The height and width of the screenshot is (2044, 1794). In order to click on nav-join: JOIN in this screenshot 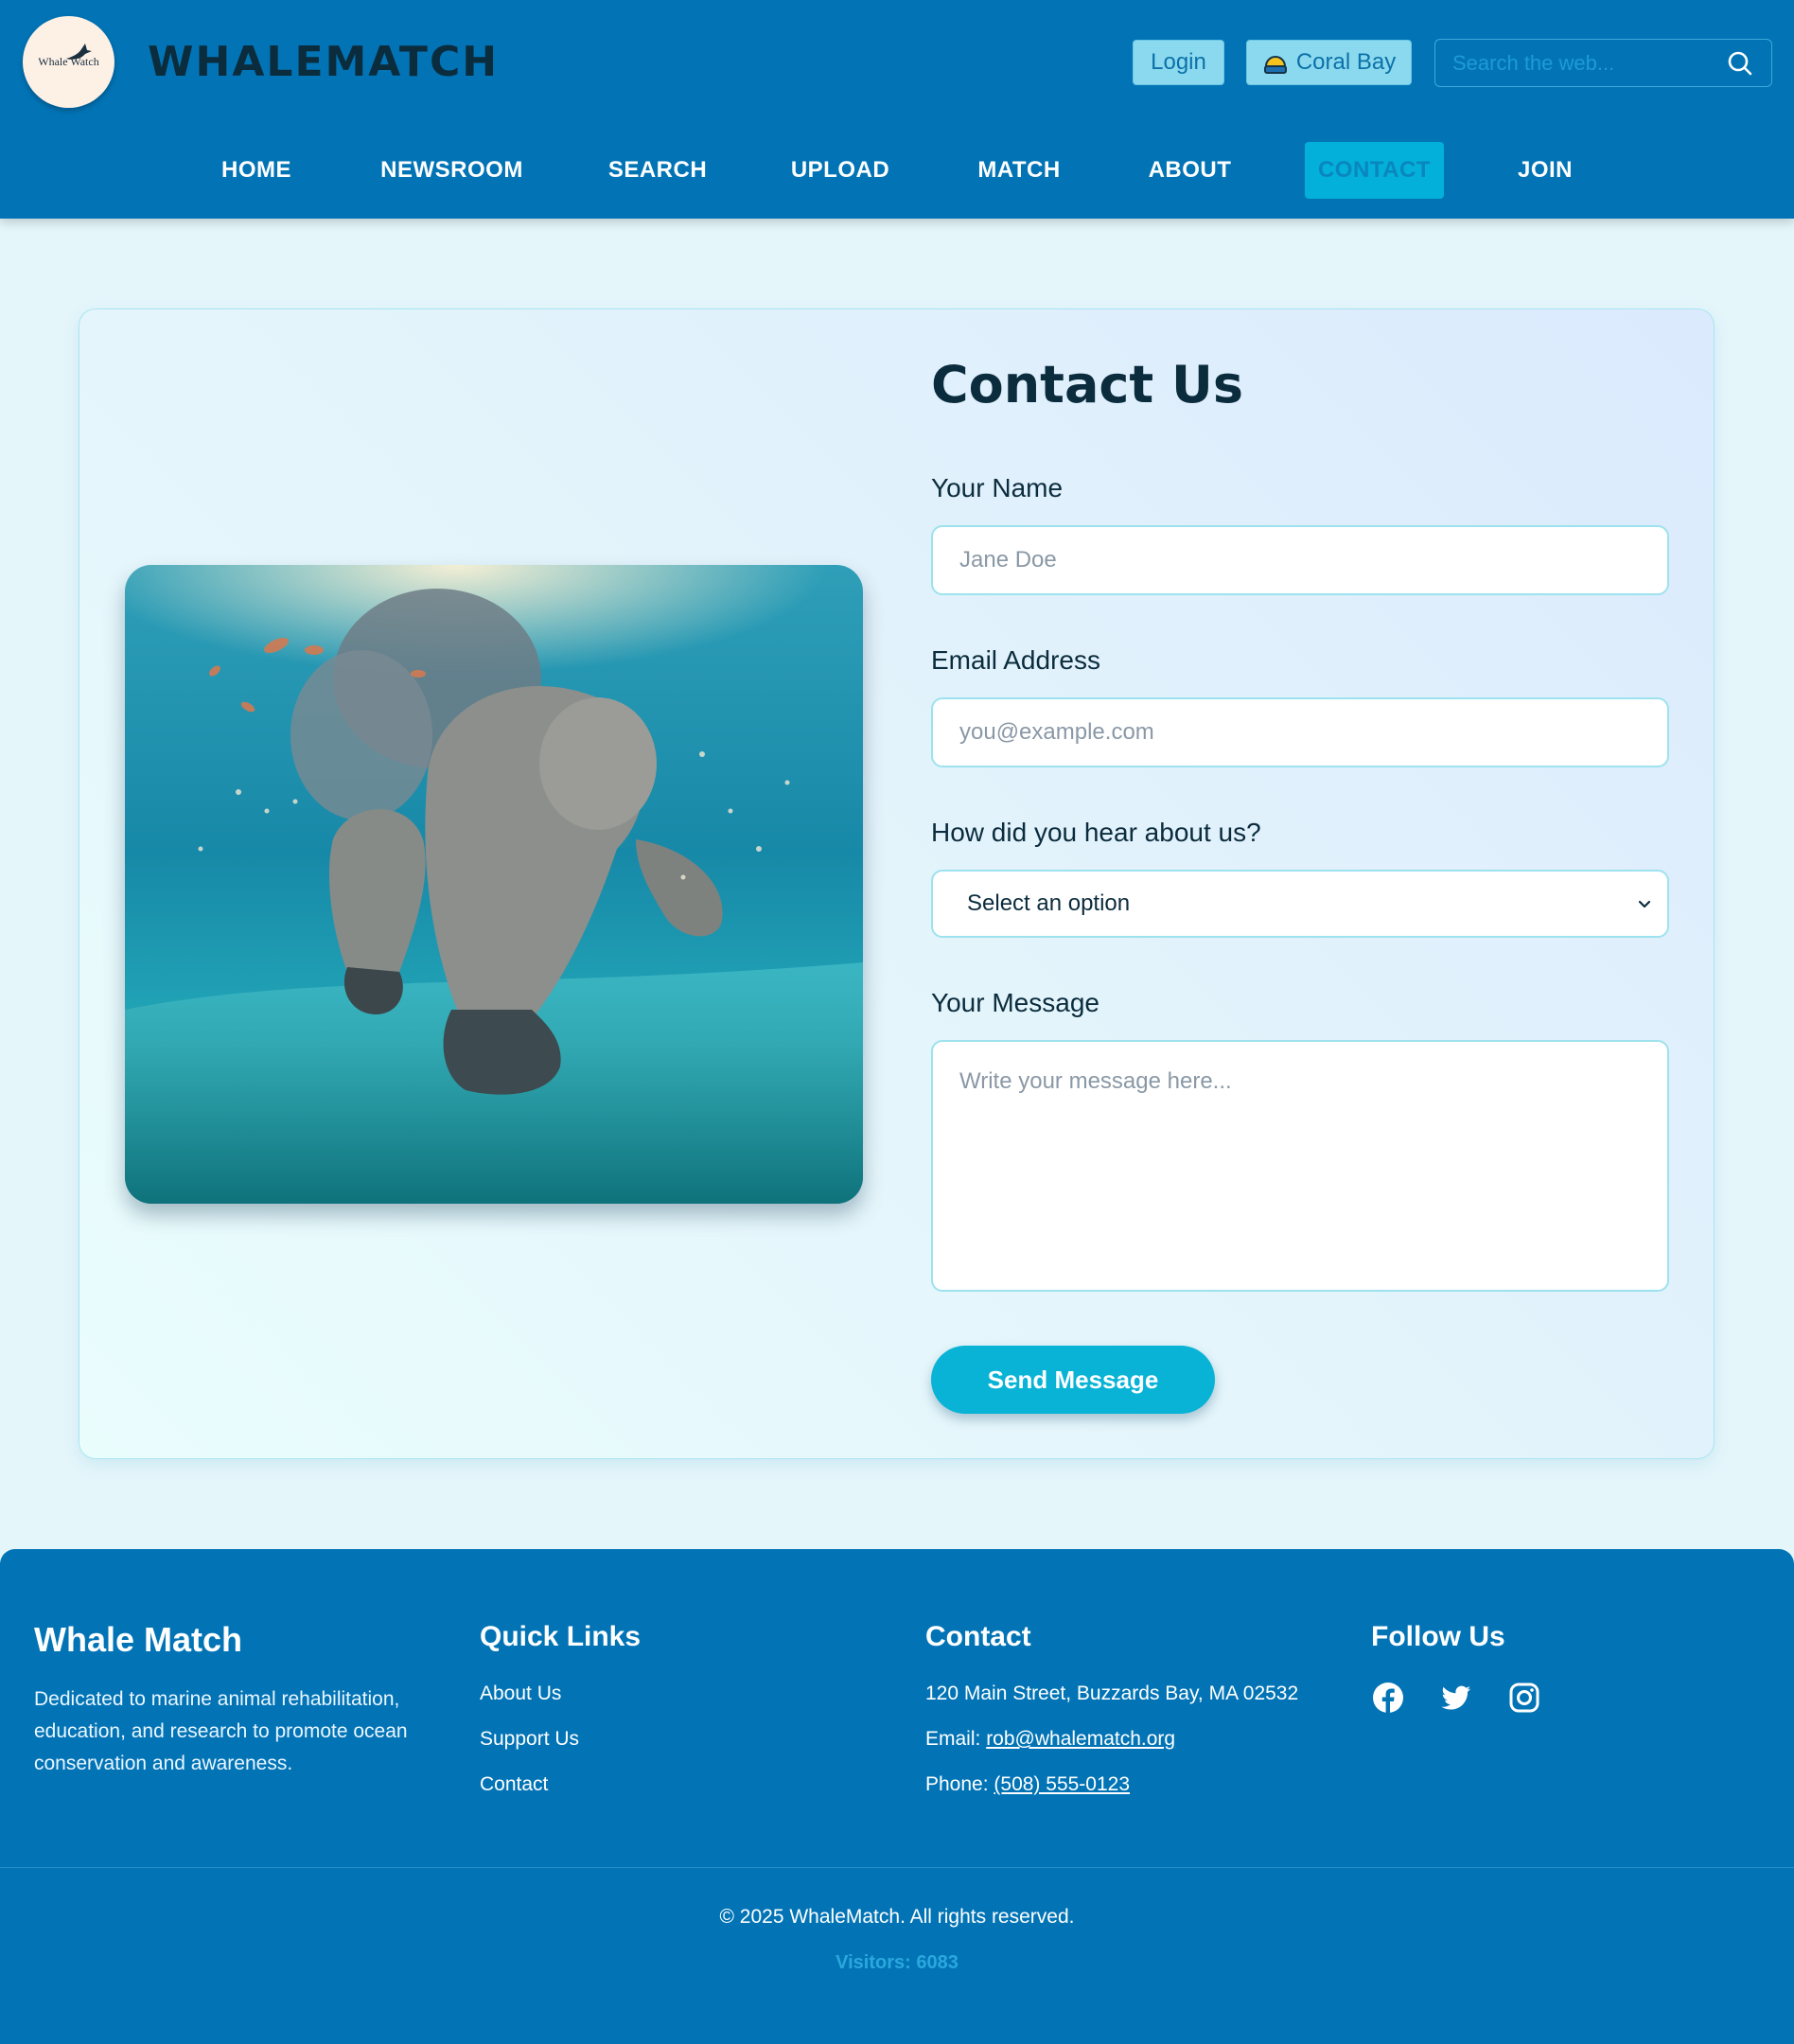, I will do `click(1545, 170)`.